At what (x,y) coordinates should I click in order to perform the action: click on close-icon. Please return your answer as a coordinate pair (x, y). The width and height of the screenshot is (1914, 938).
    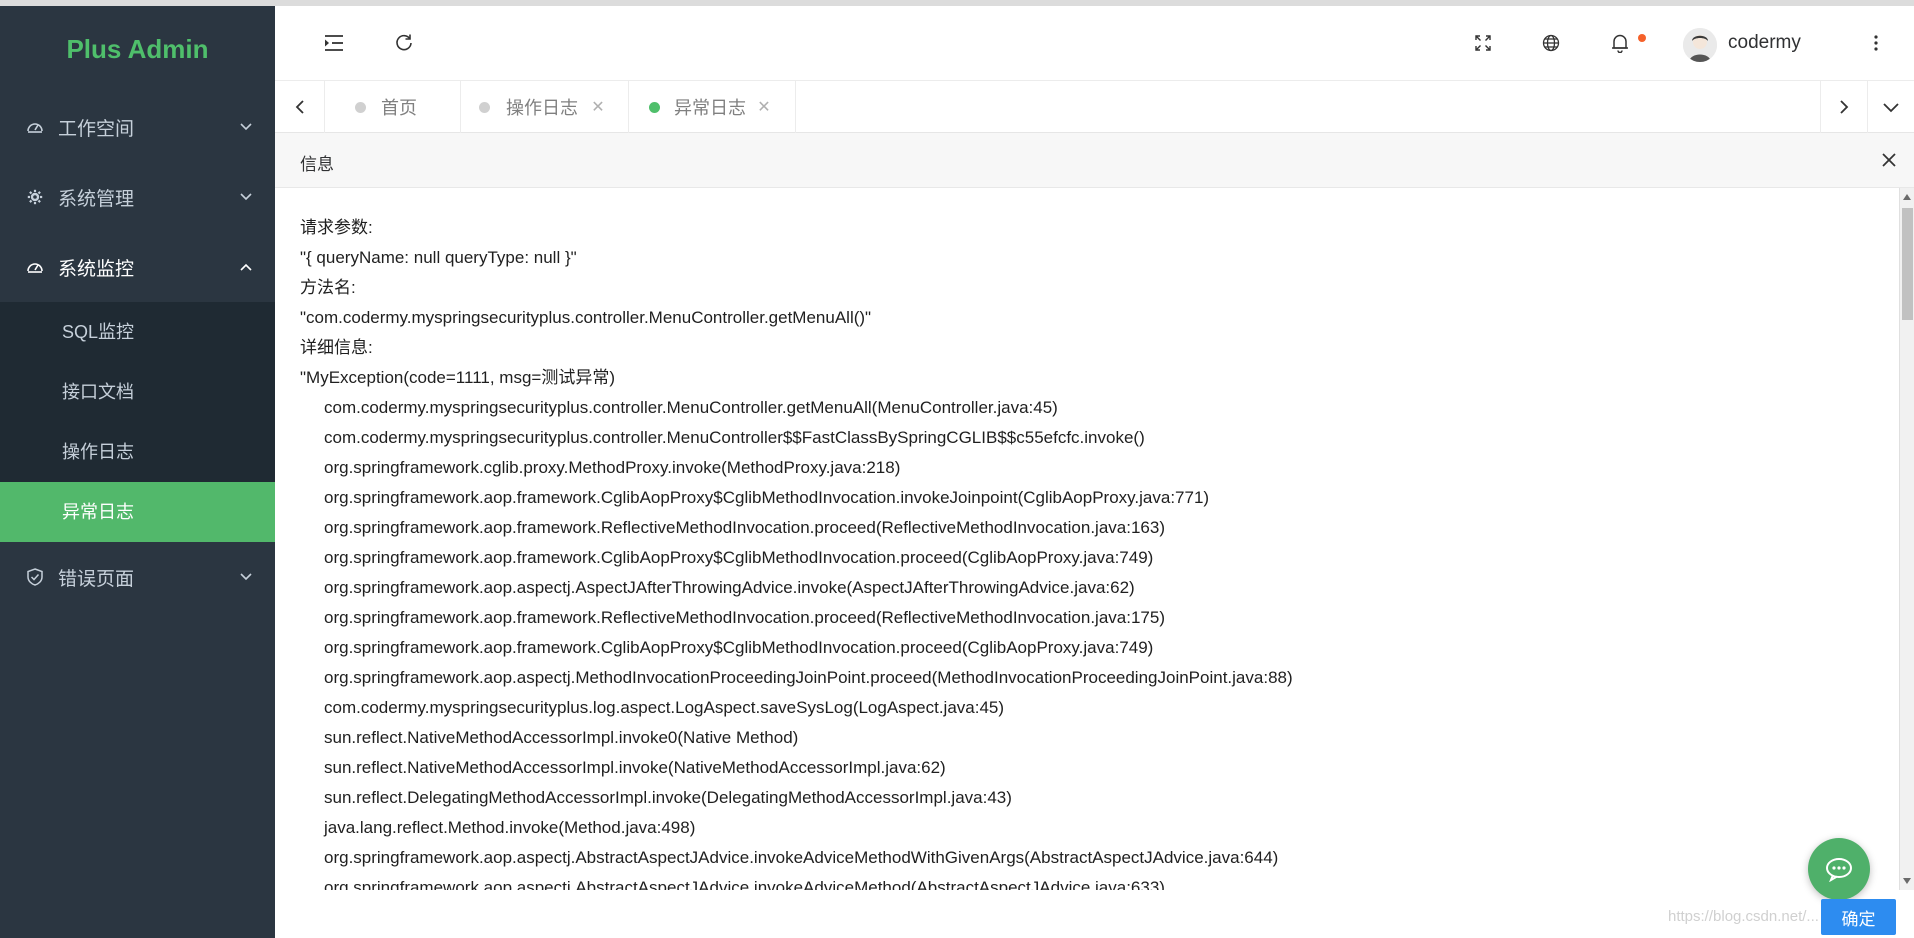
    Looking at the image, I should click on (1889, 160).